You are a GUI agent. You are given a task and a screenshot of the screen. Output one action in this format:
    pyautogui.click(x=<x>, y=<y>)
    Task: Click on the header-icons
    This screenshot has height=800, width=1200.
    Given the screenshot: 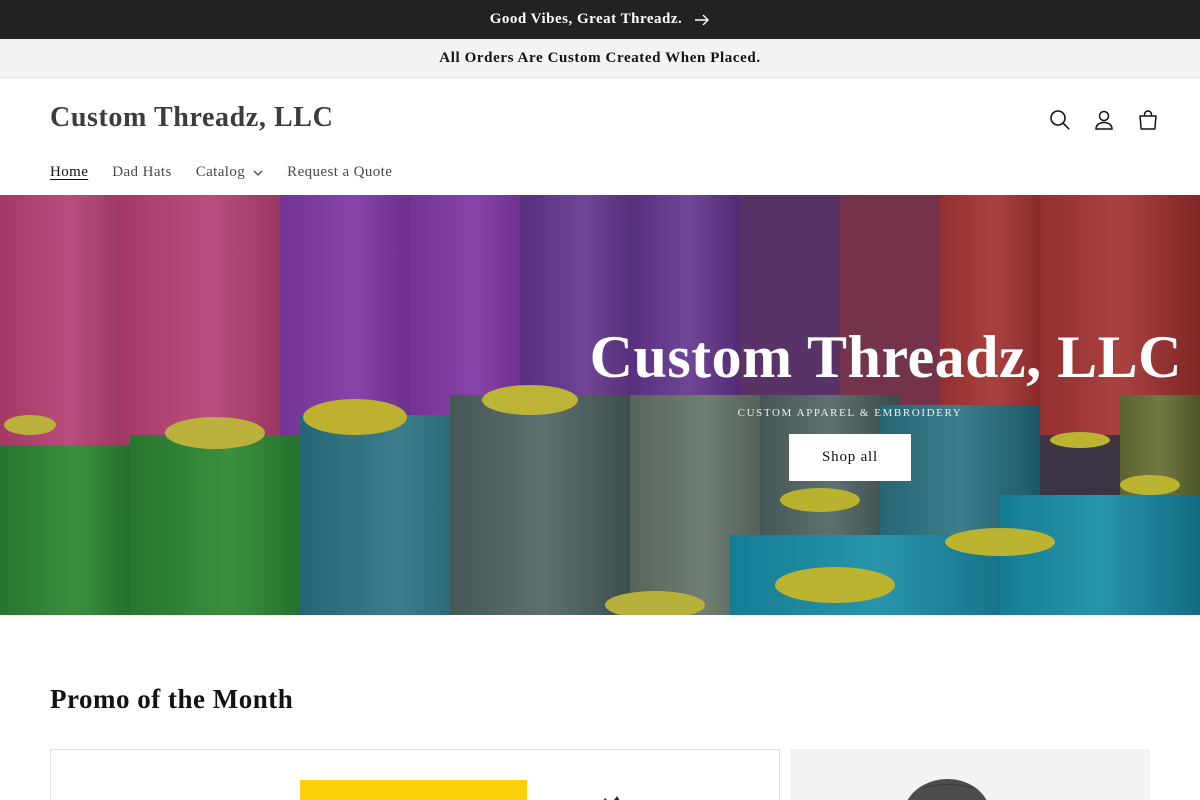 What is the action you would take?
    pyautogui.click(x=1104, y=120)
    